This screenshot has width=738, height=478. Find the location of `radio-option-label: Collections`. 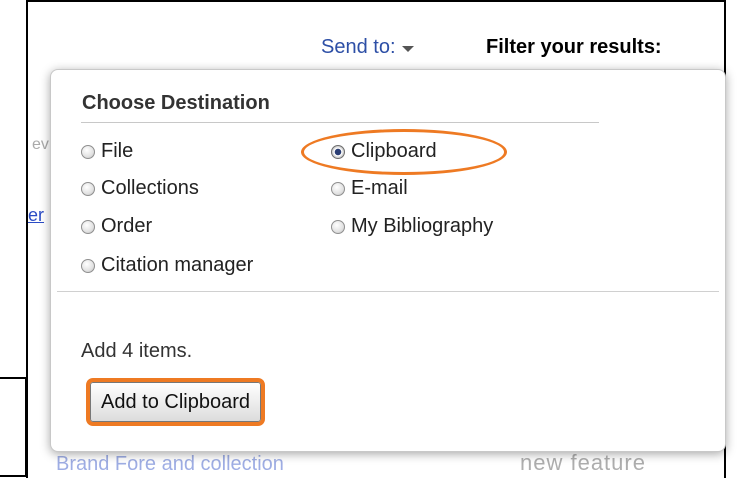

radio-option-label: Collections is located at coordinates (150, 188).